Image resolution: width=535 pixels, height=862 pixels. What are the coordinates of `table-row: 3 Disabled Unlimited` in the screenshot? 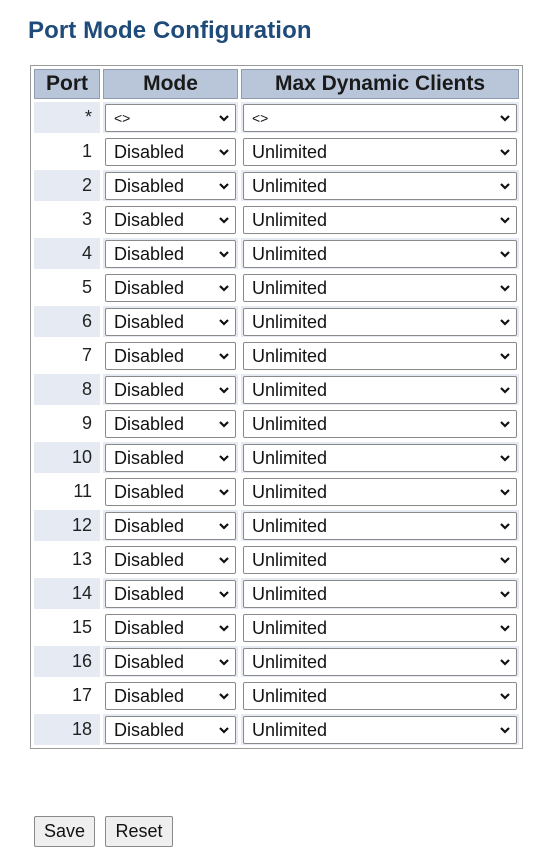 It's located at (276, 219).